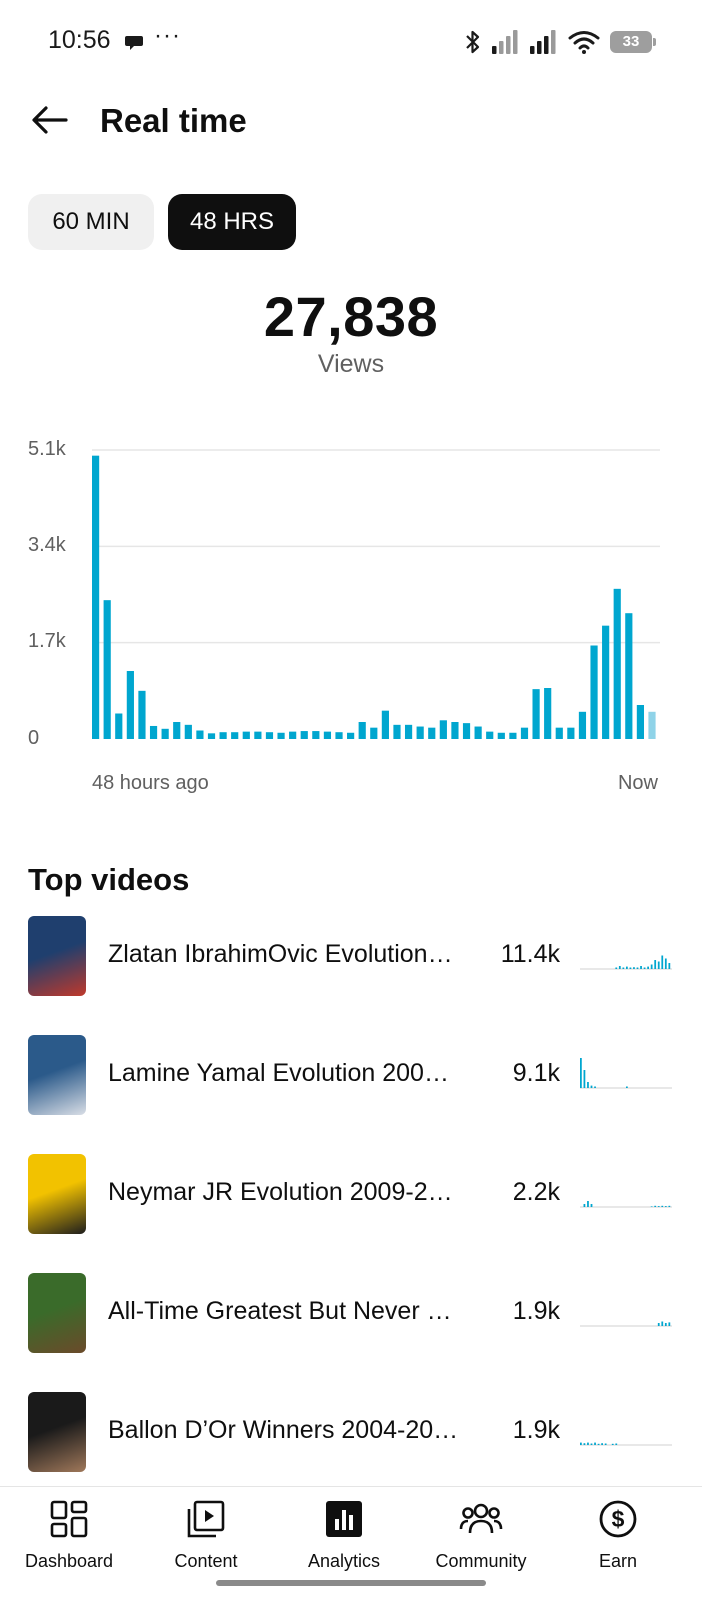  Describe the element at coordinates (173, 120) in the screenshot. I see `page-title: Real time` at that location.